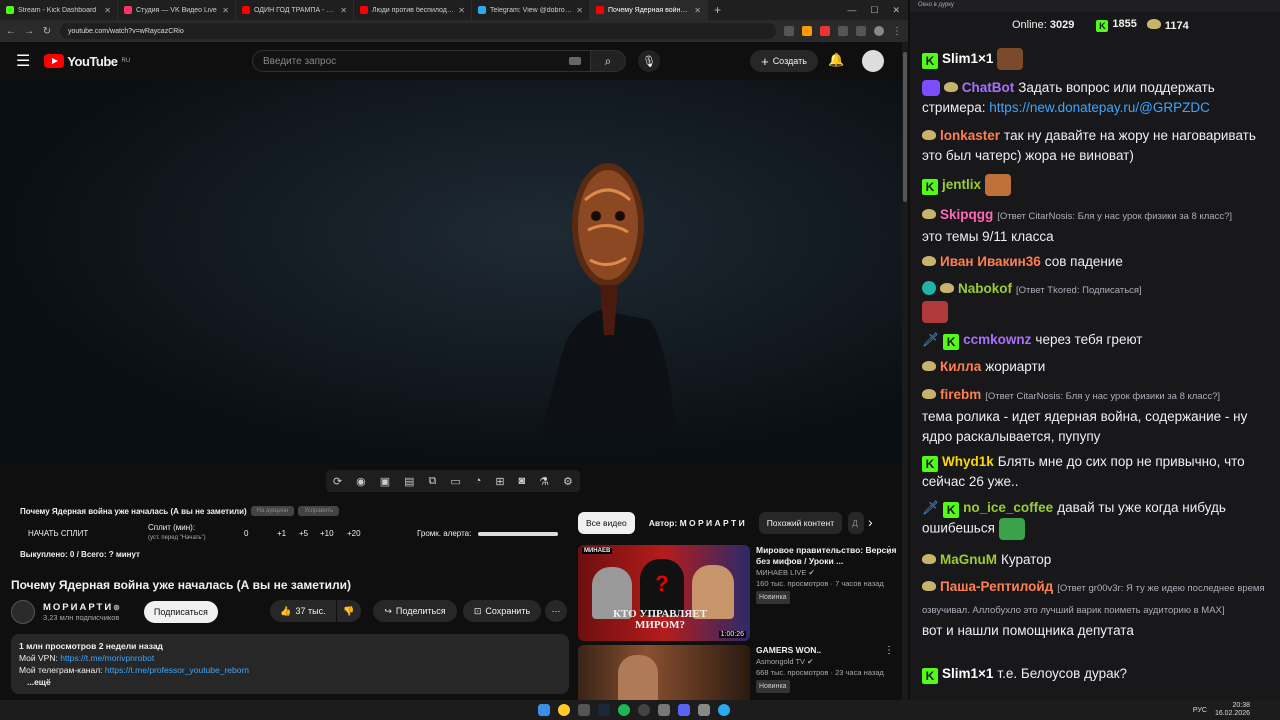 This screenshot has width=1280, height=720. I want to click on youtube-logo: YouTube RU, so click(87, 61).